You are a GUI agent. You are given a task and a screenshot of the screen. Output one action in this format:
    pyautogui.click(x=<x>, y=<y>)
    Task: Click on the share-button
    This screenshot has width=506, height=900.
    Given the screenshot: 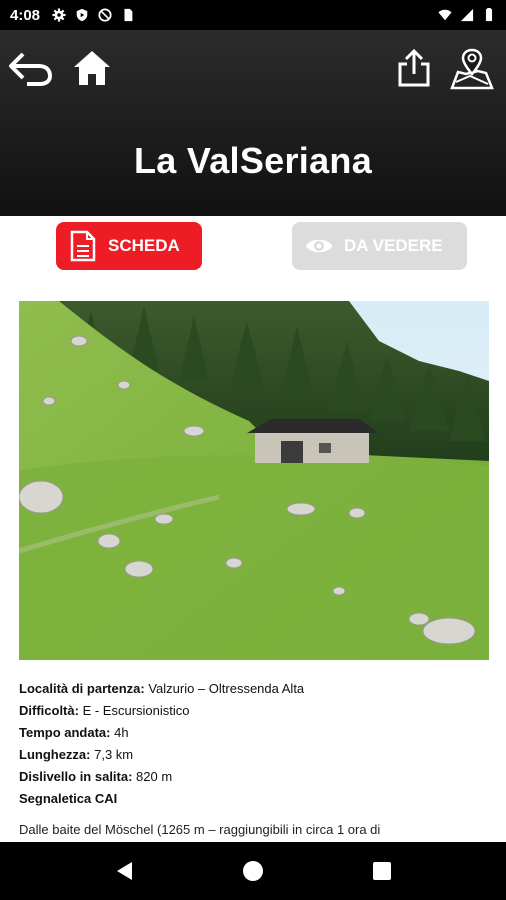 What is the action you would take?
    pyautogui.click(x=414, y=68)
    